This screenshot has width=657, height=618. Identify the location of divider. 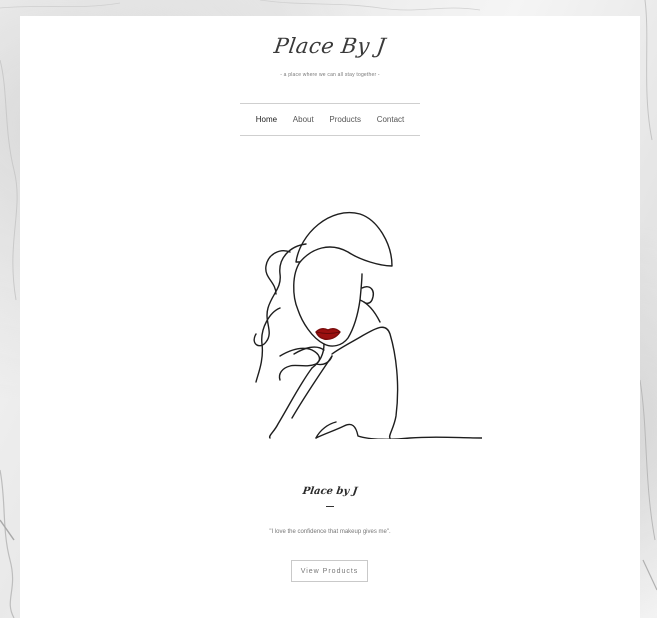
(330, 506).